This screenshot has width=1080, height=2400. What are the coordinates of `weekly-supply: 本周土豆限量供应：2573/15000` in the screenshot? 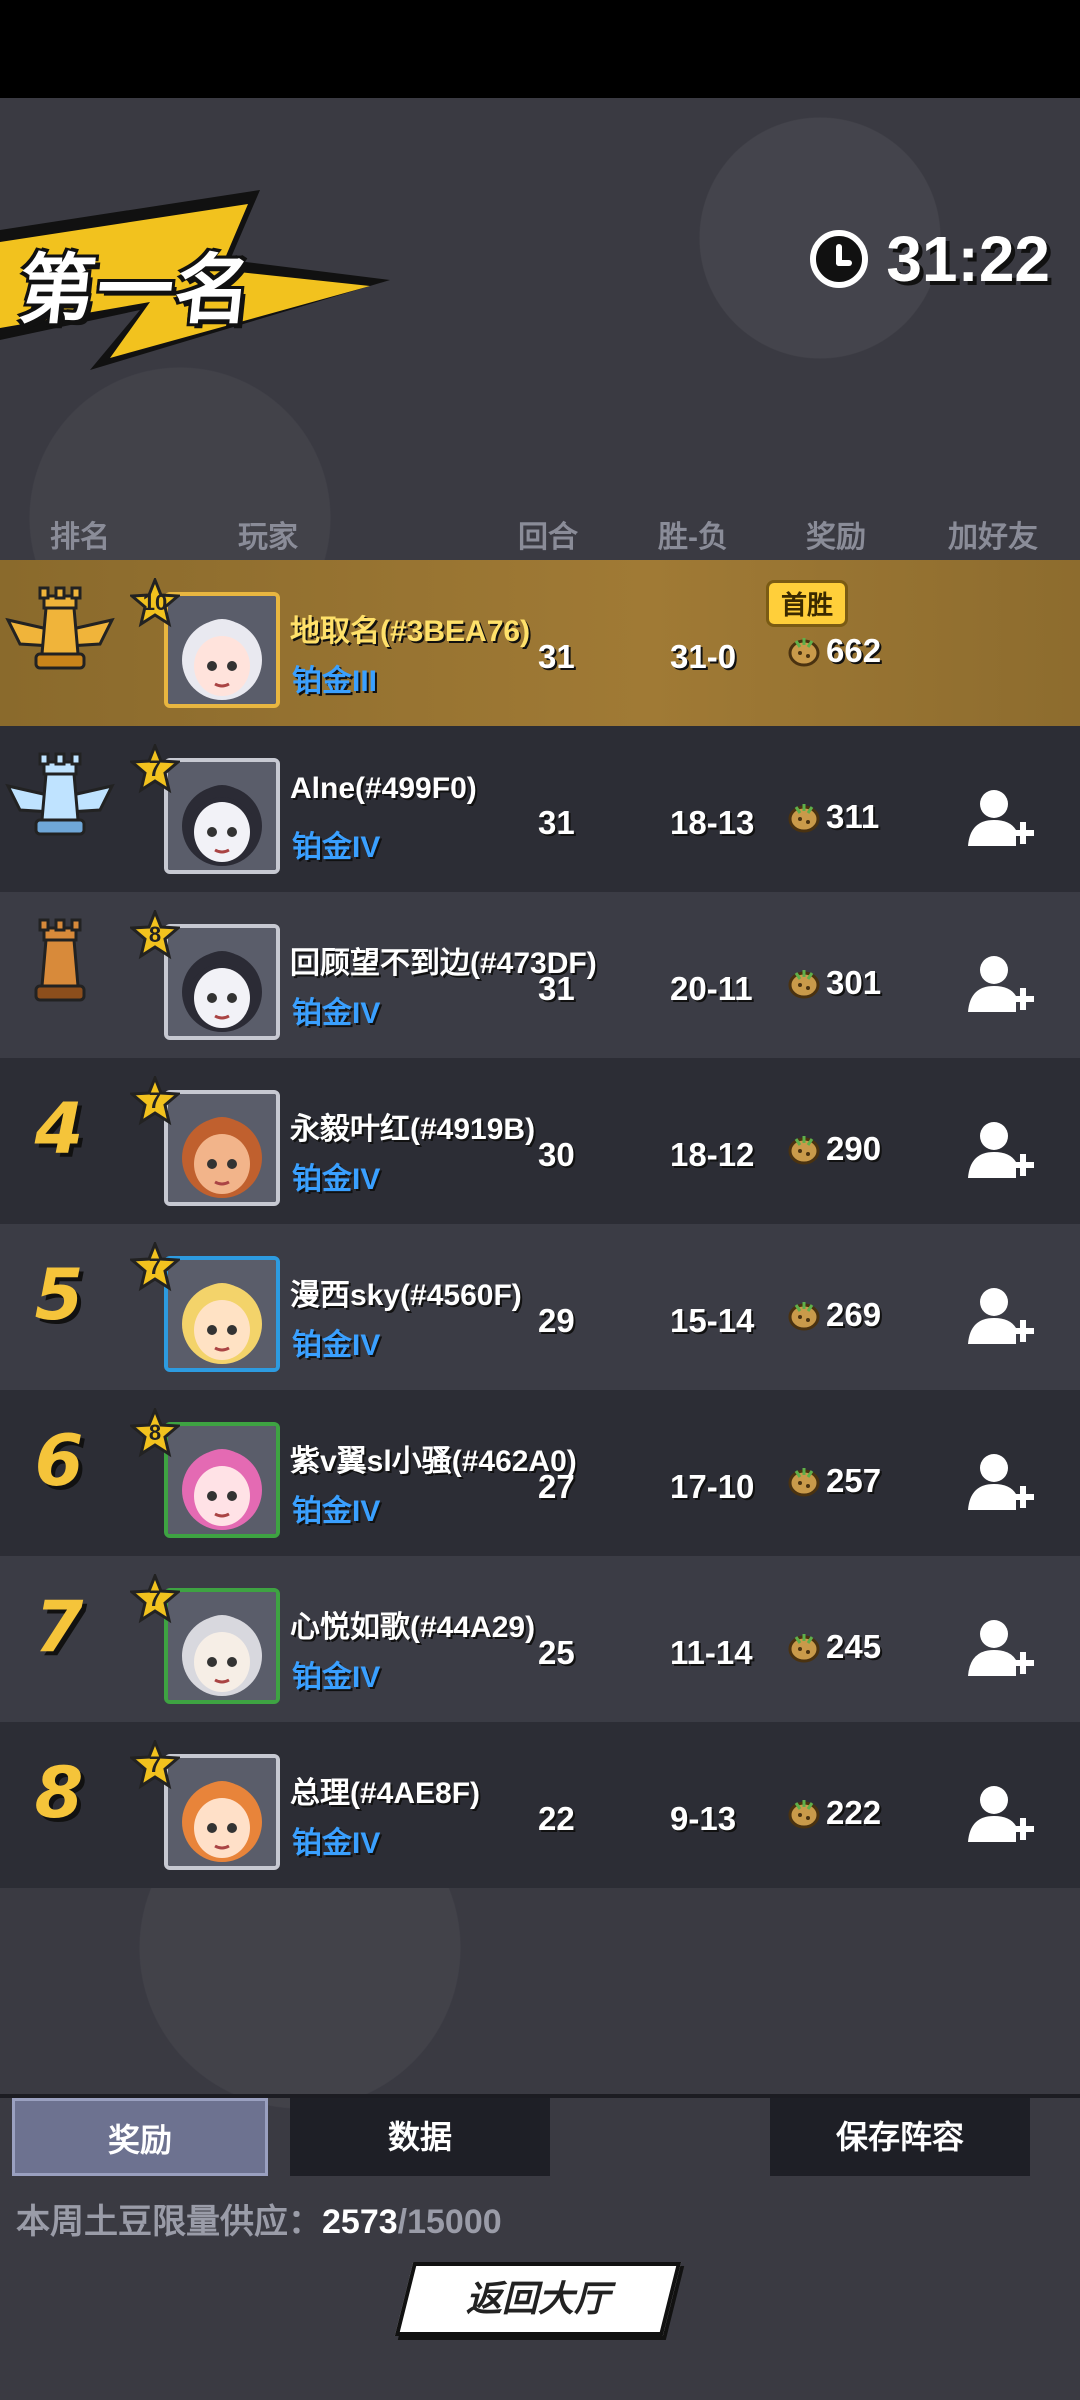 It's located at (259, 2218).